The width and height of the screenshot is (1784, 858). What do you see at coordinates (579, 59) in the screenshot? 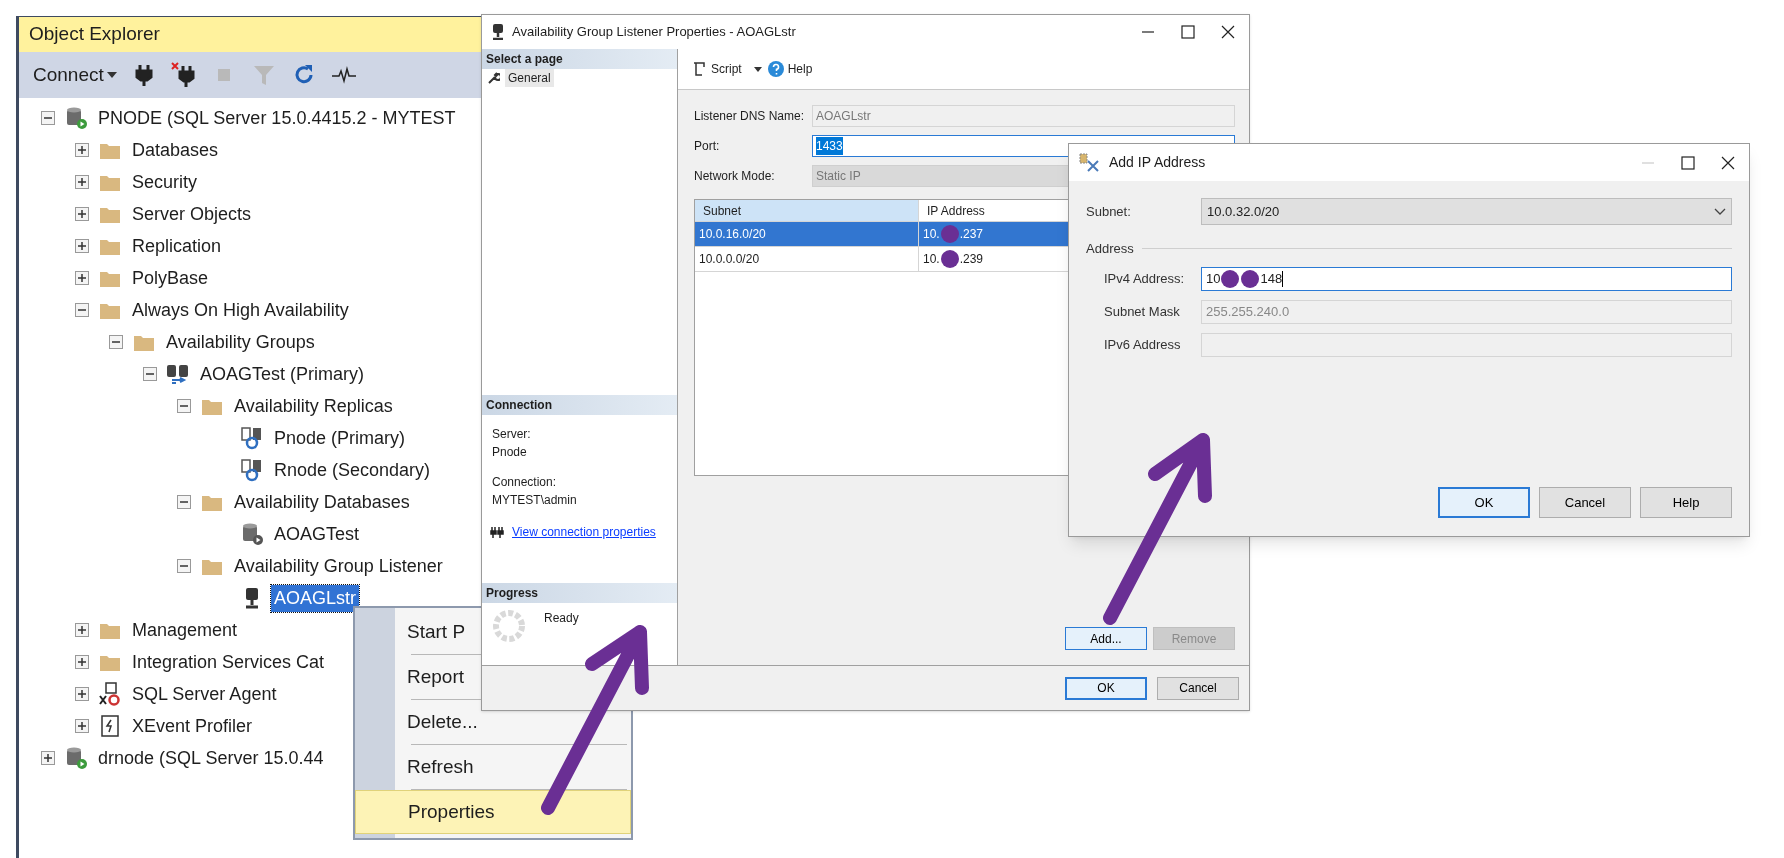
I see `section-header: Select a page` at bounding box center [579, 59].